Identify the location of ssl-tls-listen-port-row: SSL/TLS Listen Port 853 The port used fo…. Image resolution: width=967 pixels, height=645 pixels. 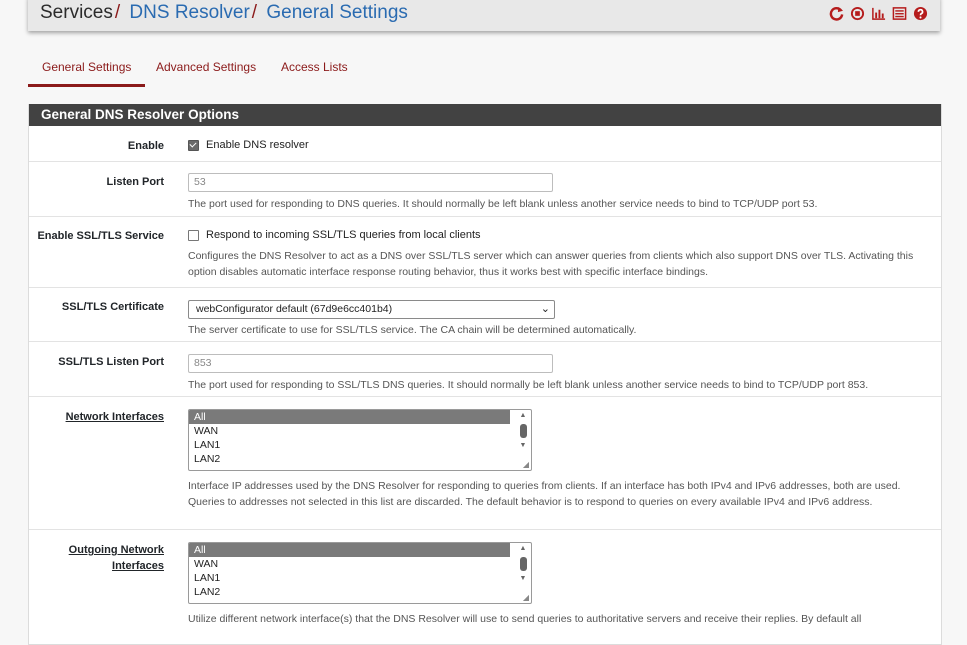
(485, 369).